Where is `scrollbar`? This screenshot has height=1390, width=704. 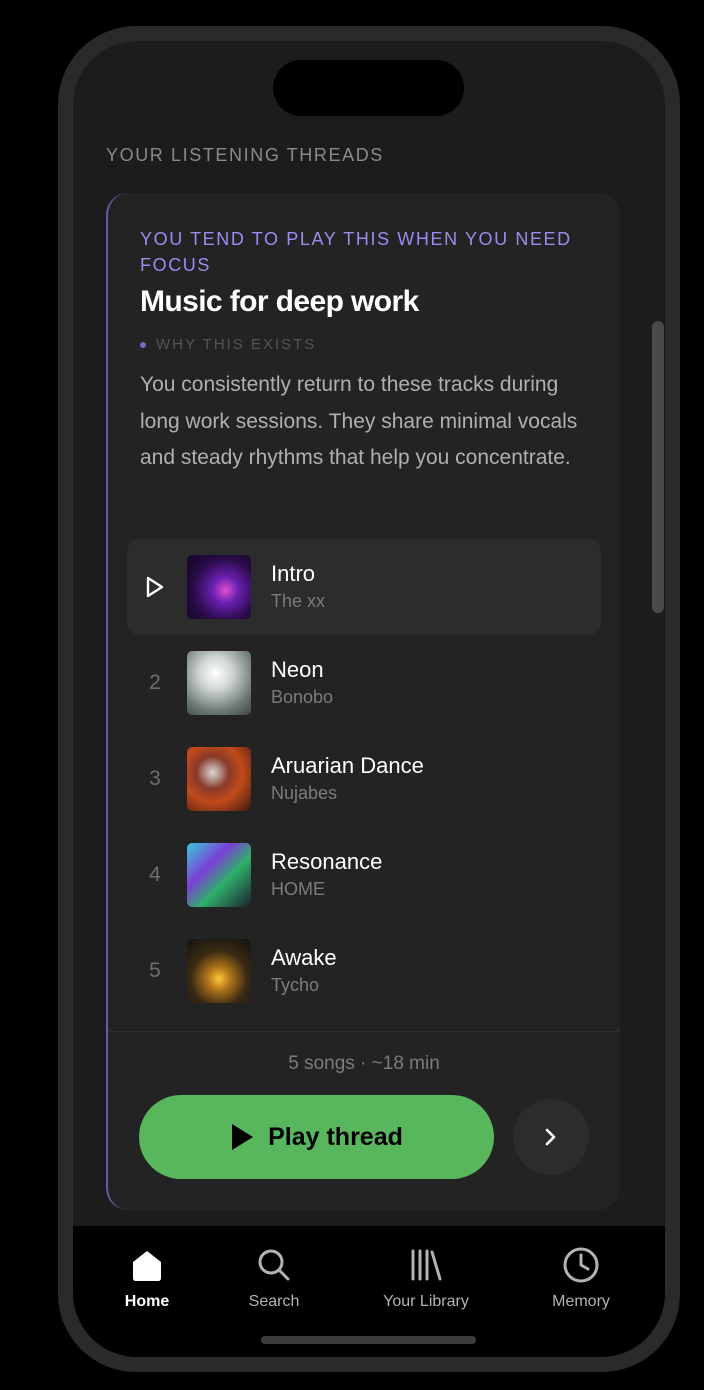 scrollbar is located at coordinates (658, 467).